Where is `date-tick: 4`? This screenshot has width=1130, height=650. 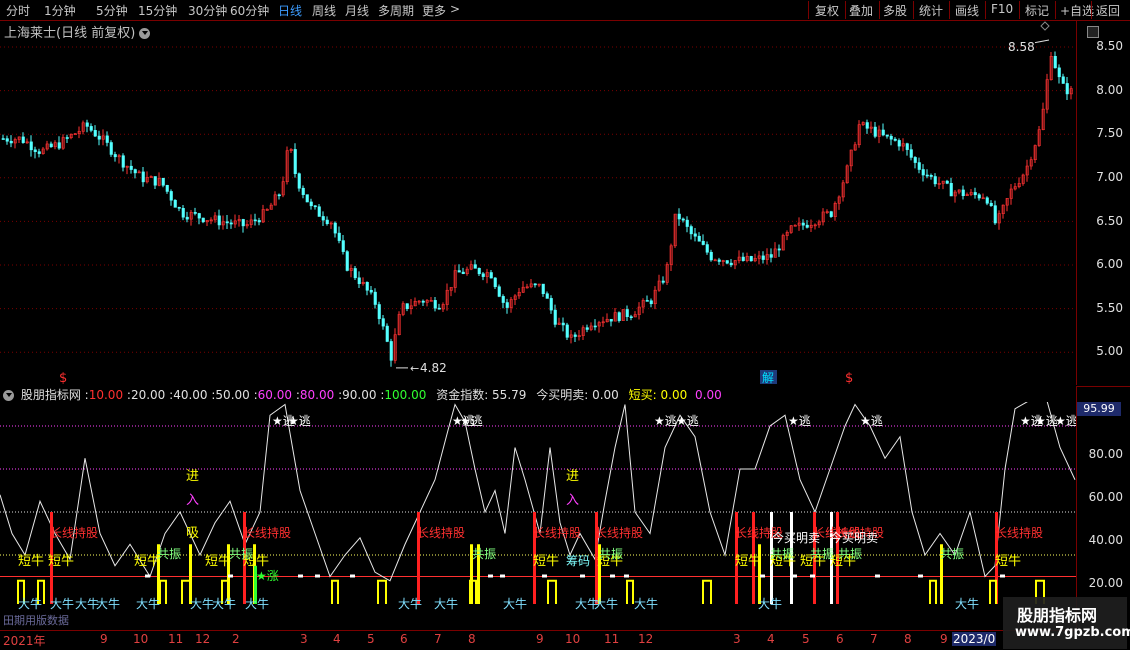
date-tick: 4 is located at coordinates (337, 639).